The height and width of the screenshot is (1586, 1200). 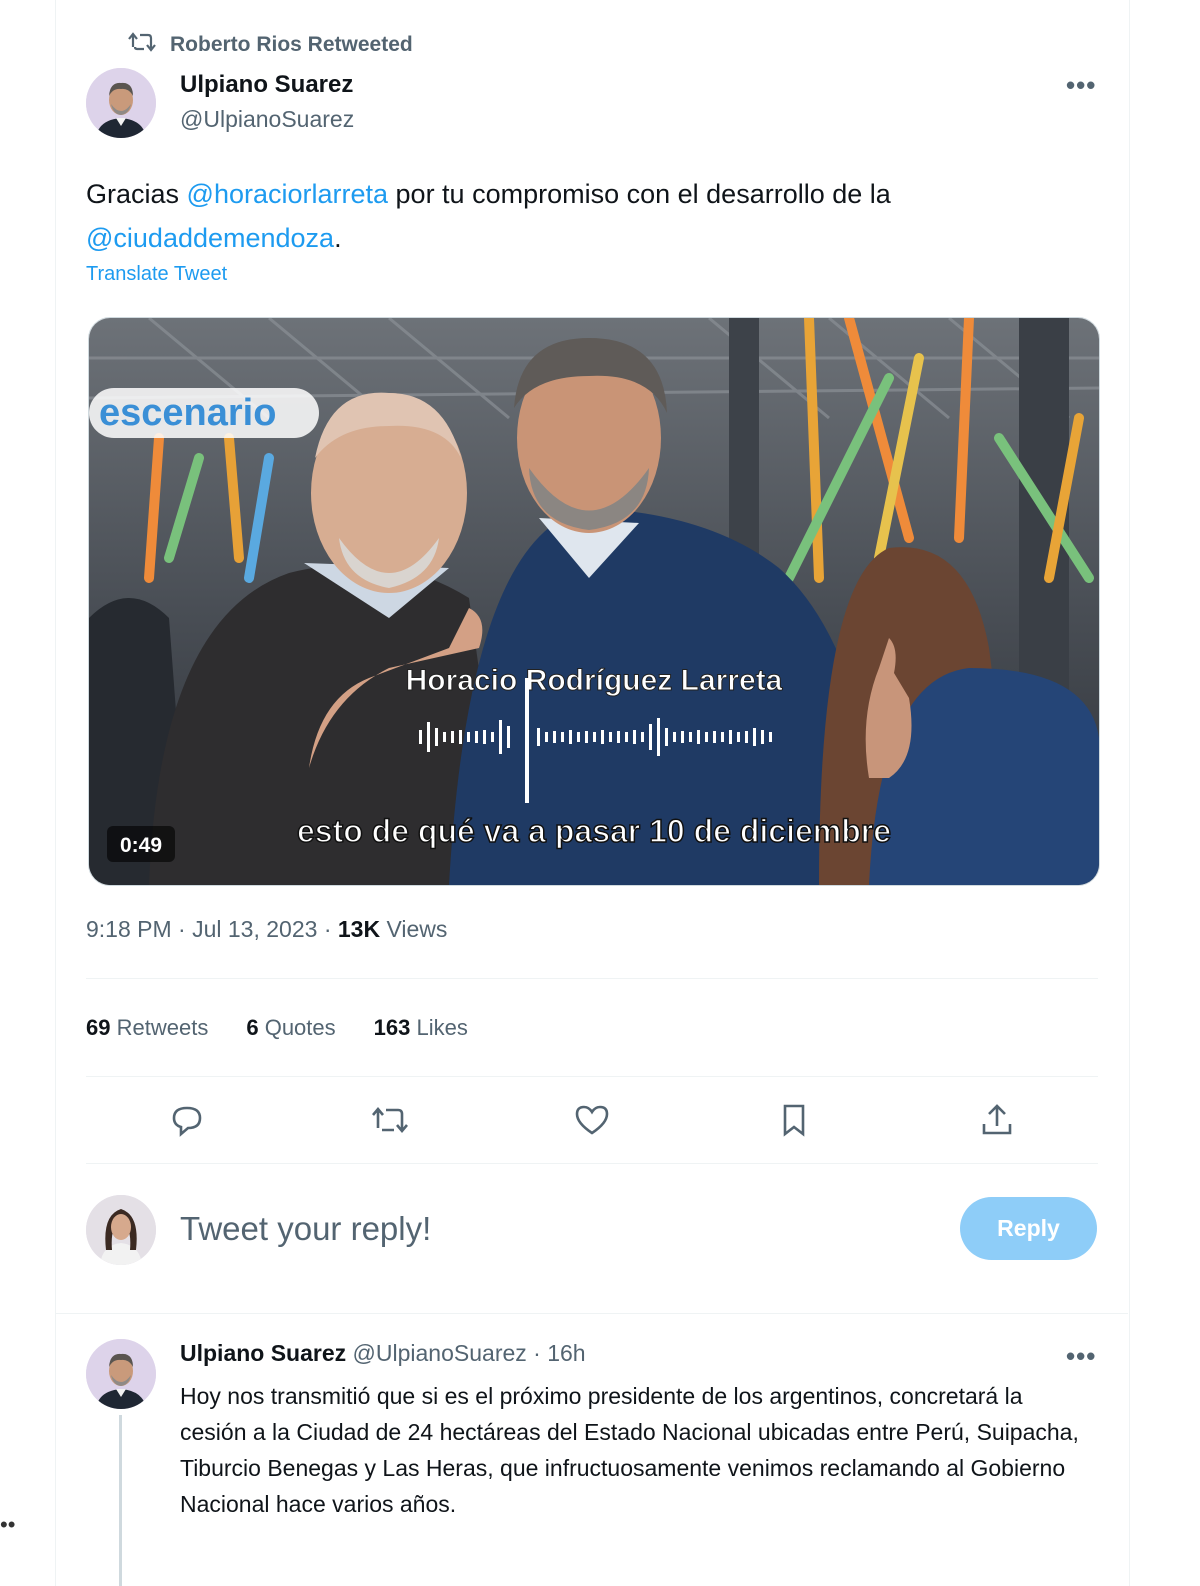 What do you see at coordinates (594, 680) in the screenshot?
I see `video-caption-speaker: Horacio Rodríguez Larreta` at bounding box center [594, 680].